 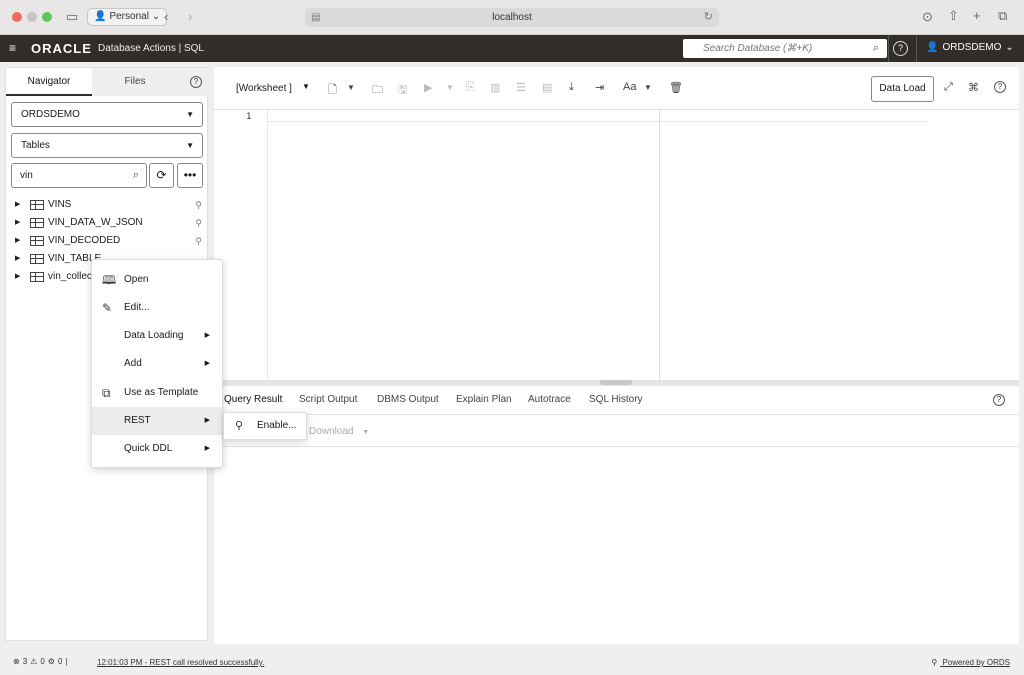 What do you see at coordinates (190, 175) in the screenshot?
I see `more-actions-button: •••` at bounding box center [190, 175].